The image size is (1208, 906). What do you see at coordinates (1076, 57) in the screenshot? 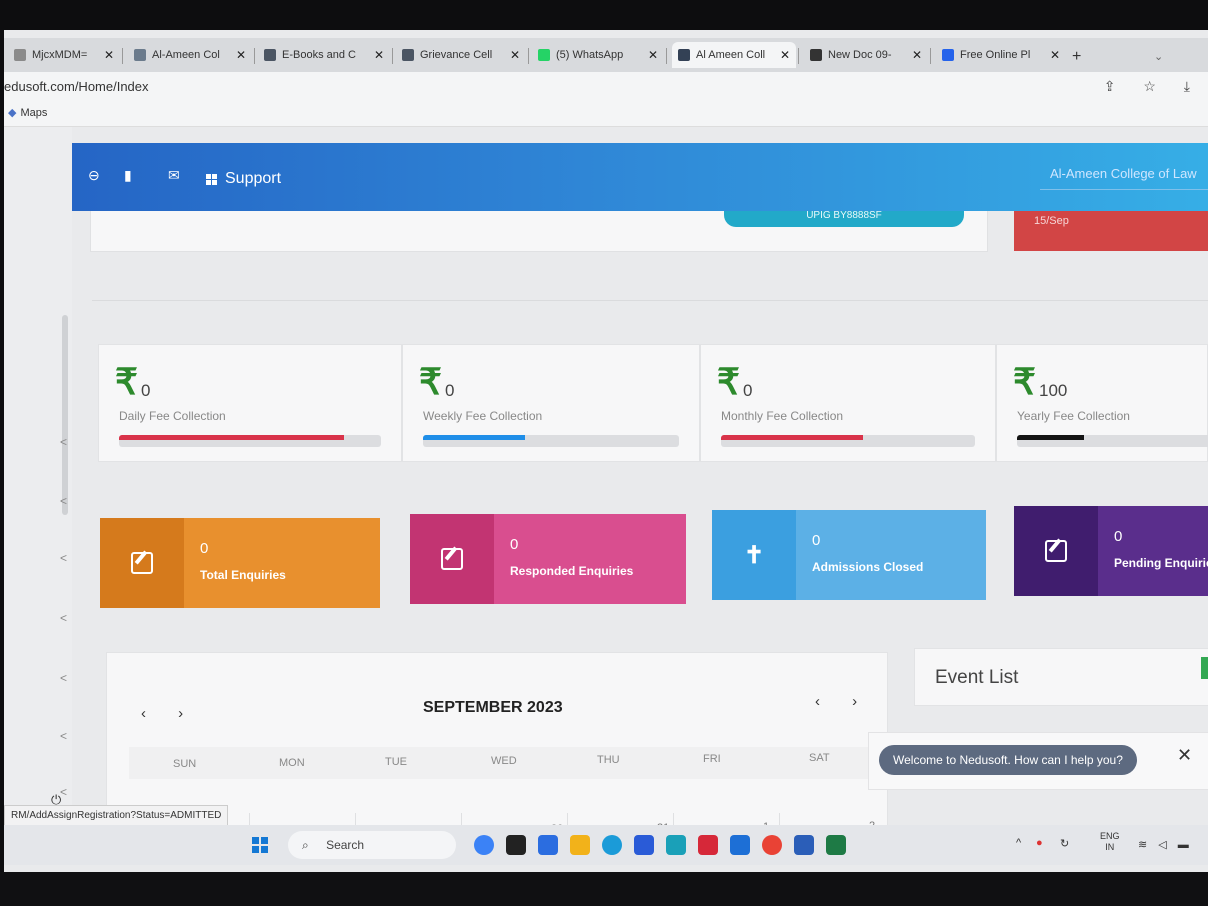
I see `new-tab-button: +` at bounding box center [1076, 57].